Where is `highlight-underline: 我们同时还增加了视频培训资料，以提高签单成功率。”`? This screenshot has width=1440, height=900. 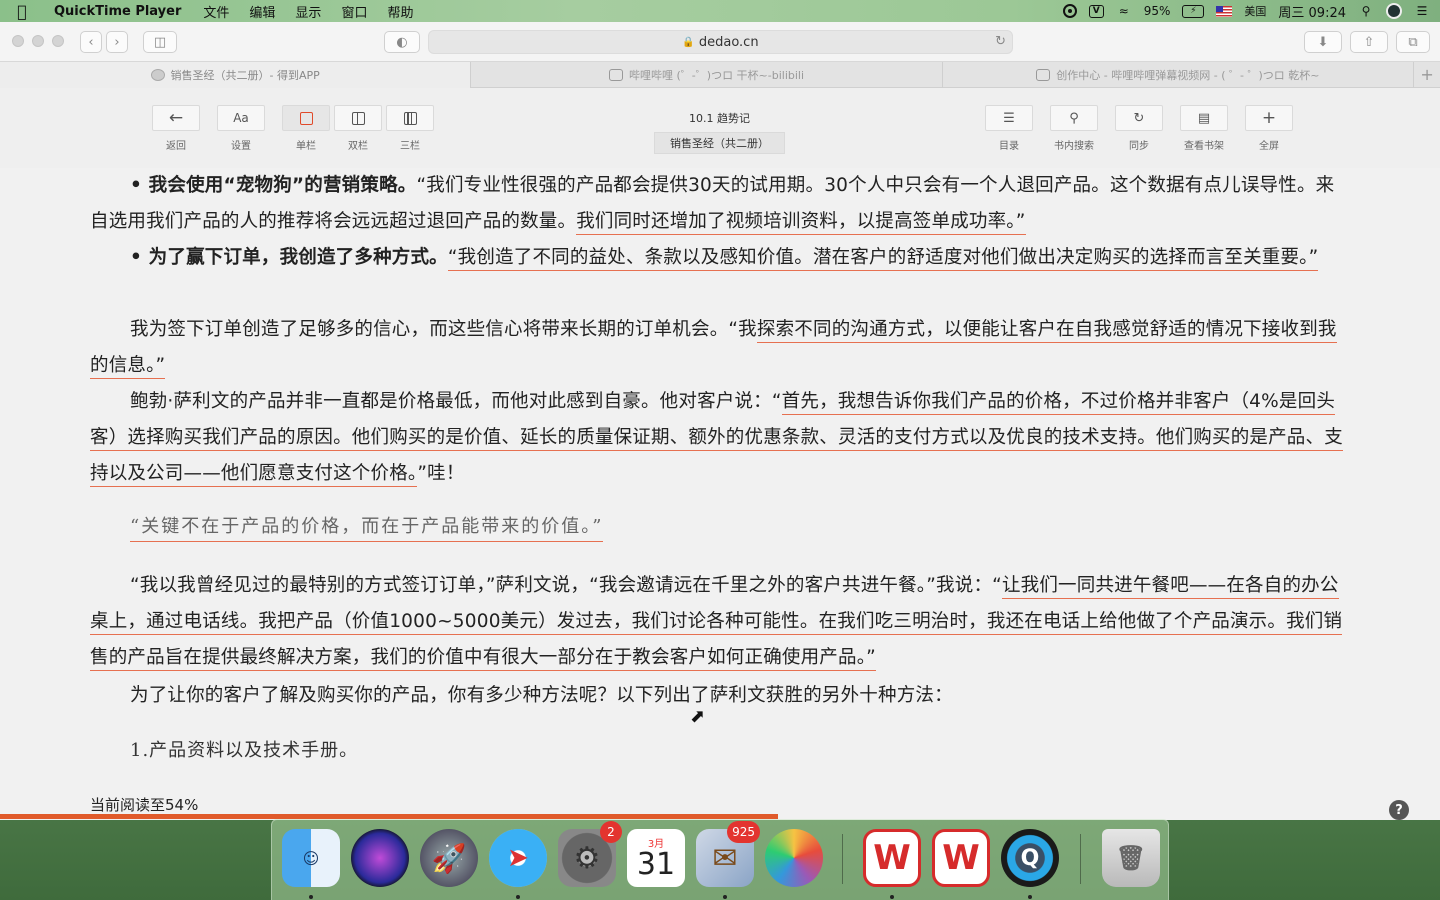
highlight-underline: 我们同时还增加了视频培训资料，以提高签单成功率。” is located at coordinates (801, 223).